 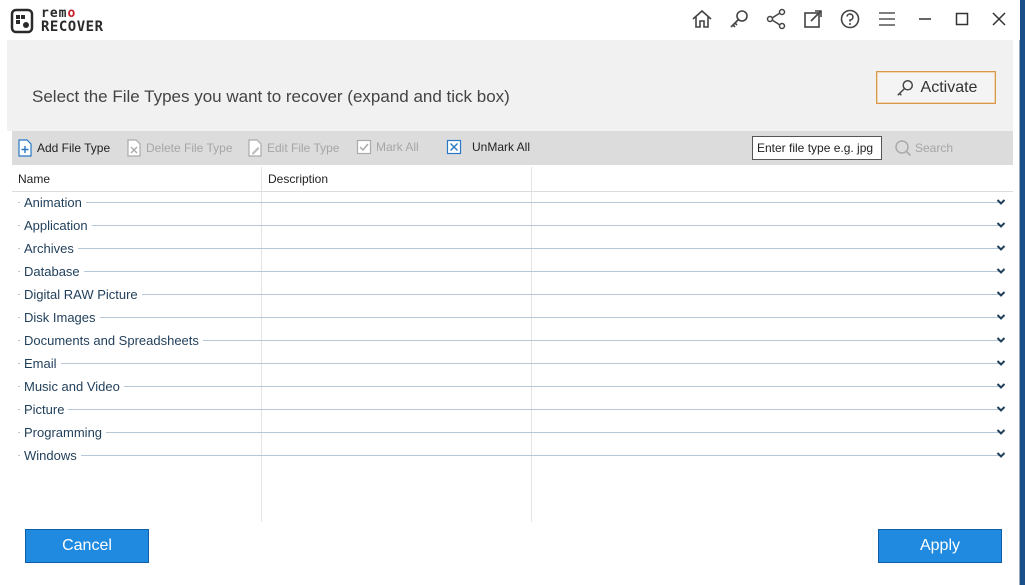 I want to click on logo-icon, so click(x=22, y=21).